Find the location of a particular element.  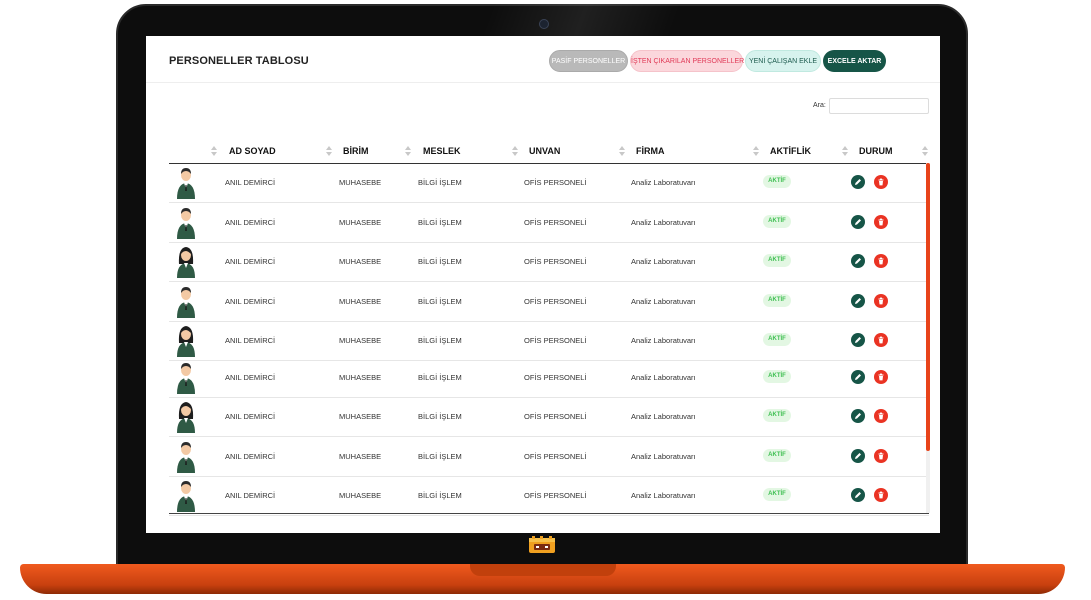

column-header-job: MESLEK is located at coordinates (442, 151).